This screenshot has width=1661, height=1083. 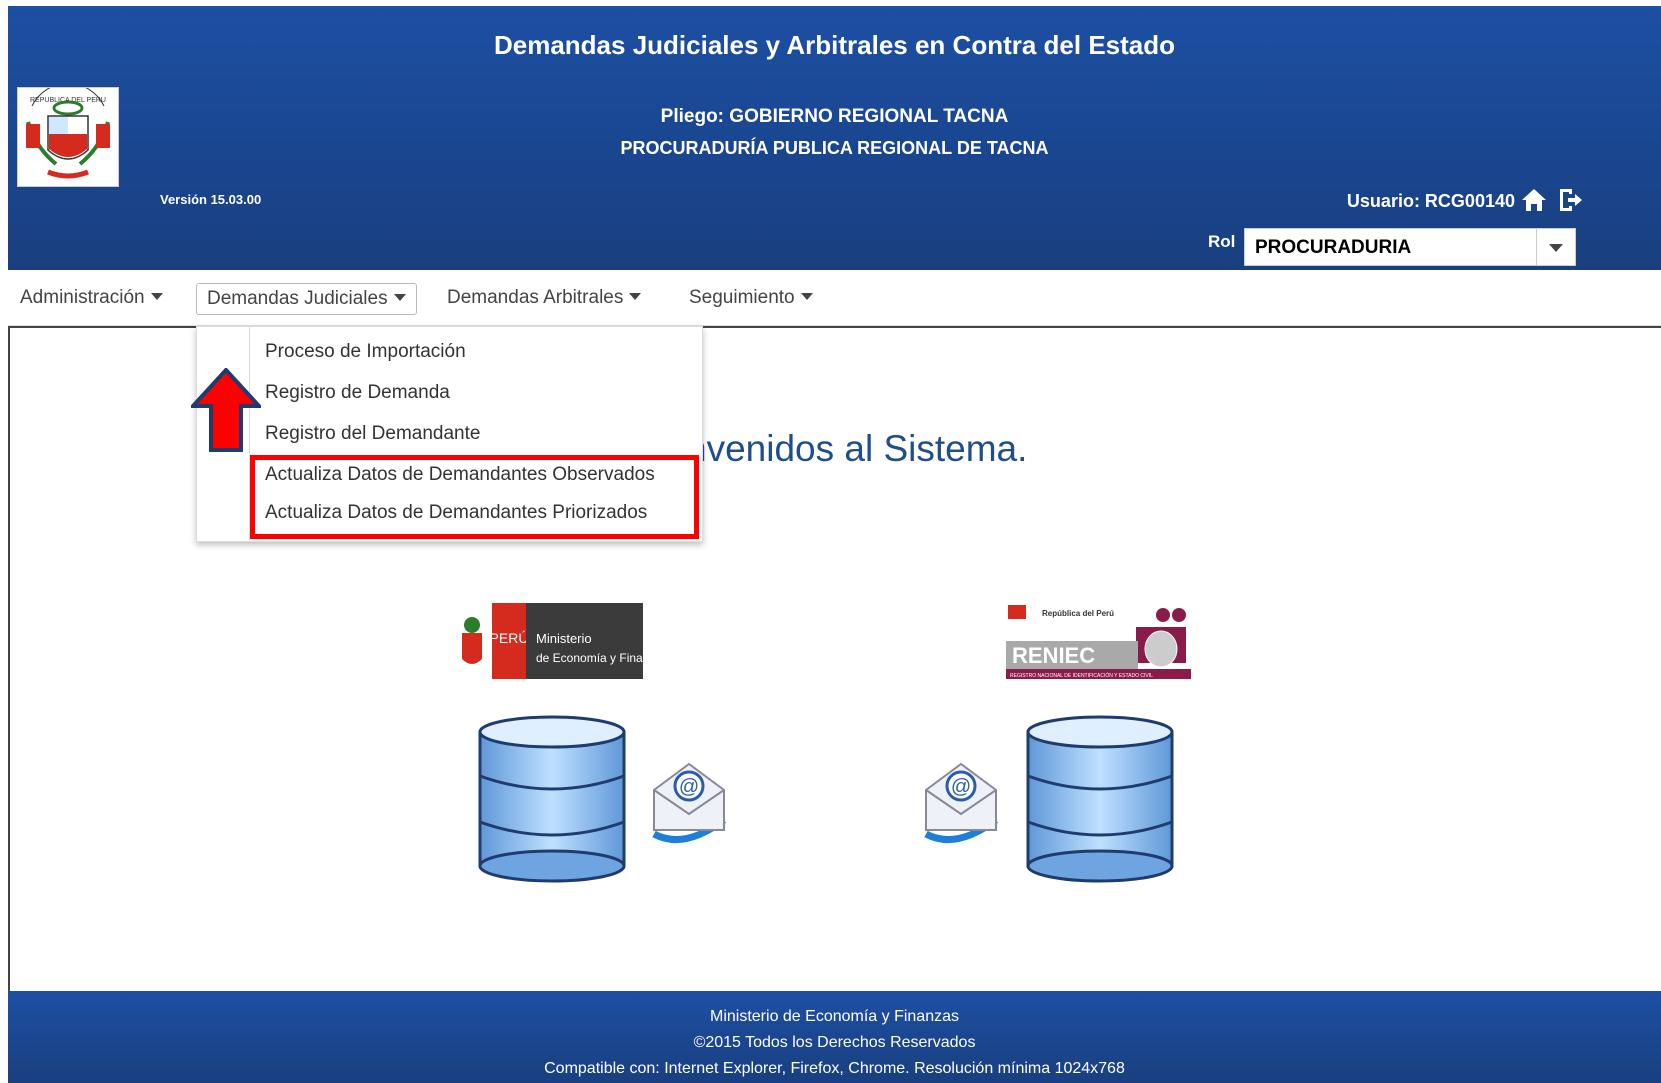 I want to click on dropdown-item-registro-demanda: Registro de Demanda, so click(x=357, y=393).